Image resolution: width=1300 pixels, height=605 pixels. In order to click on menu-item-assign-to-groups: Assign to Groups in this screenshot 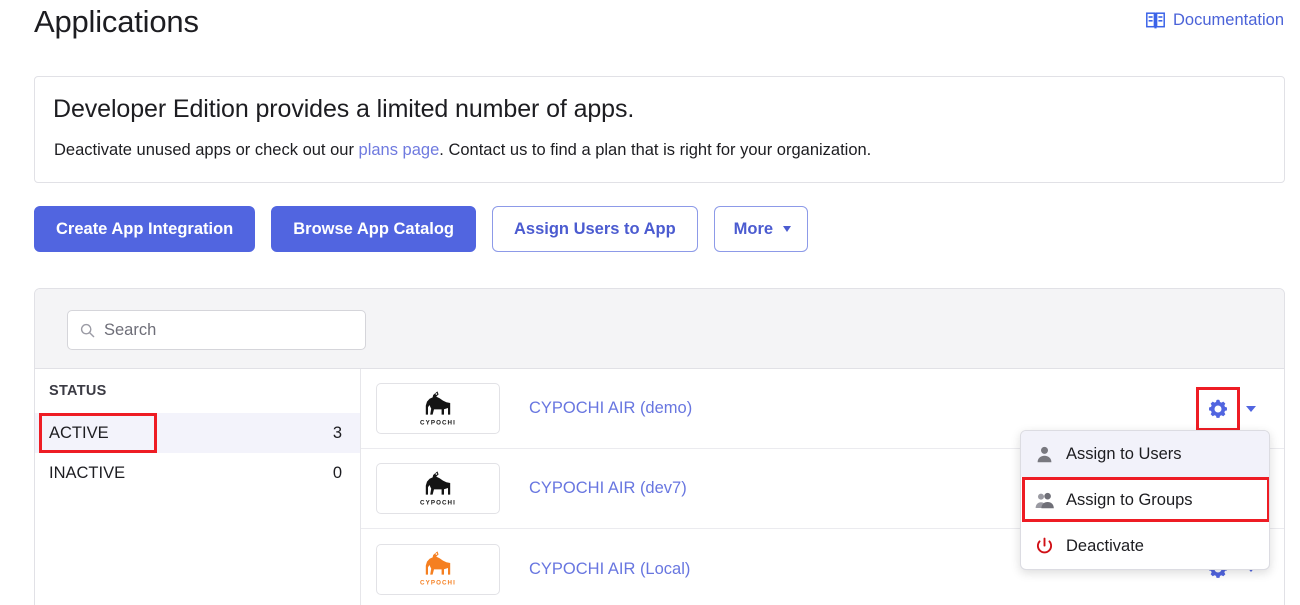, I will do `click(1145, 500)`.